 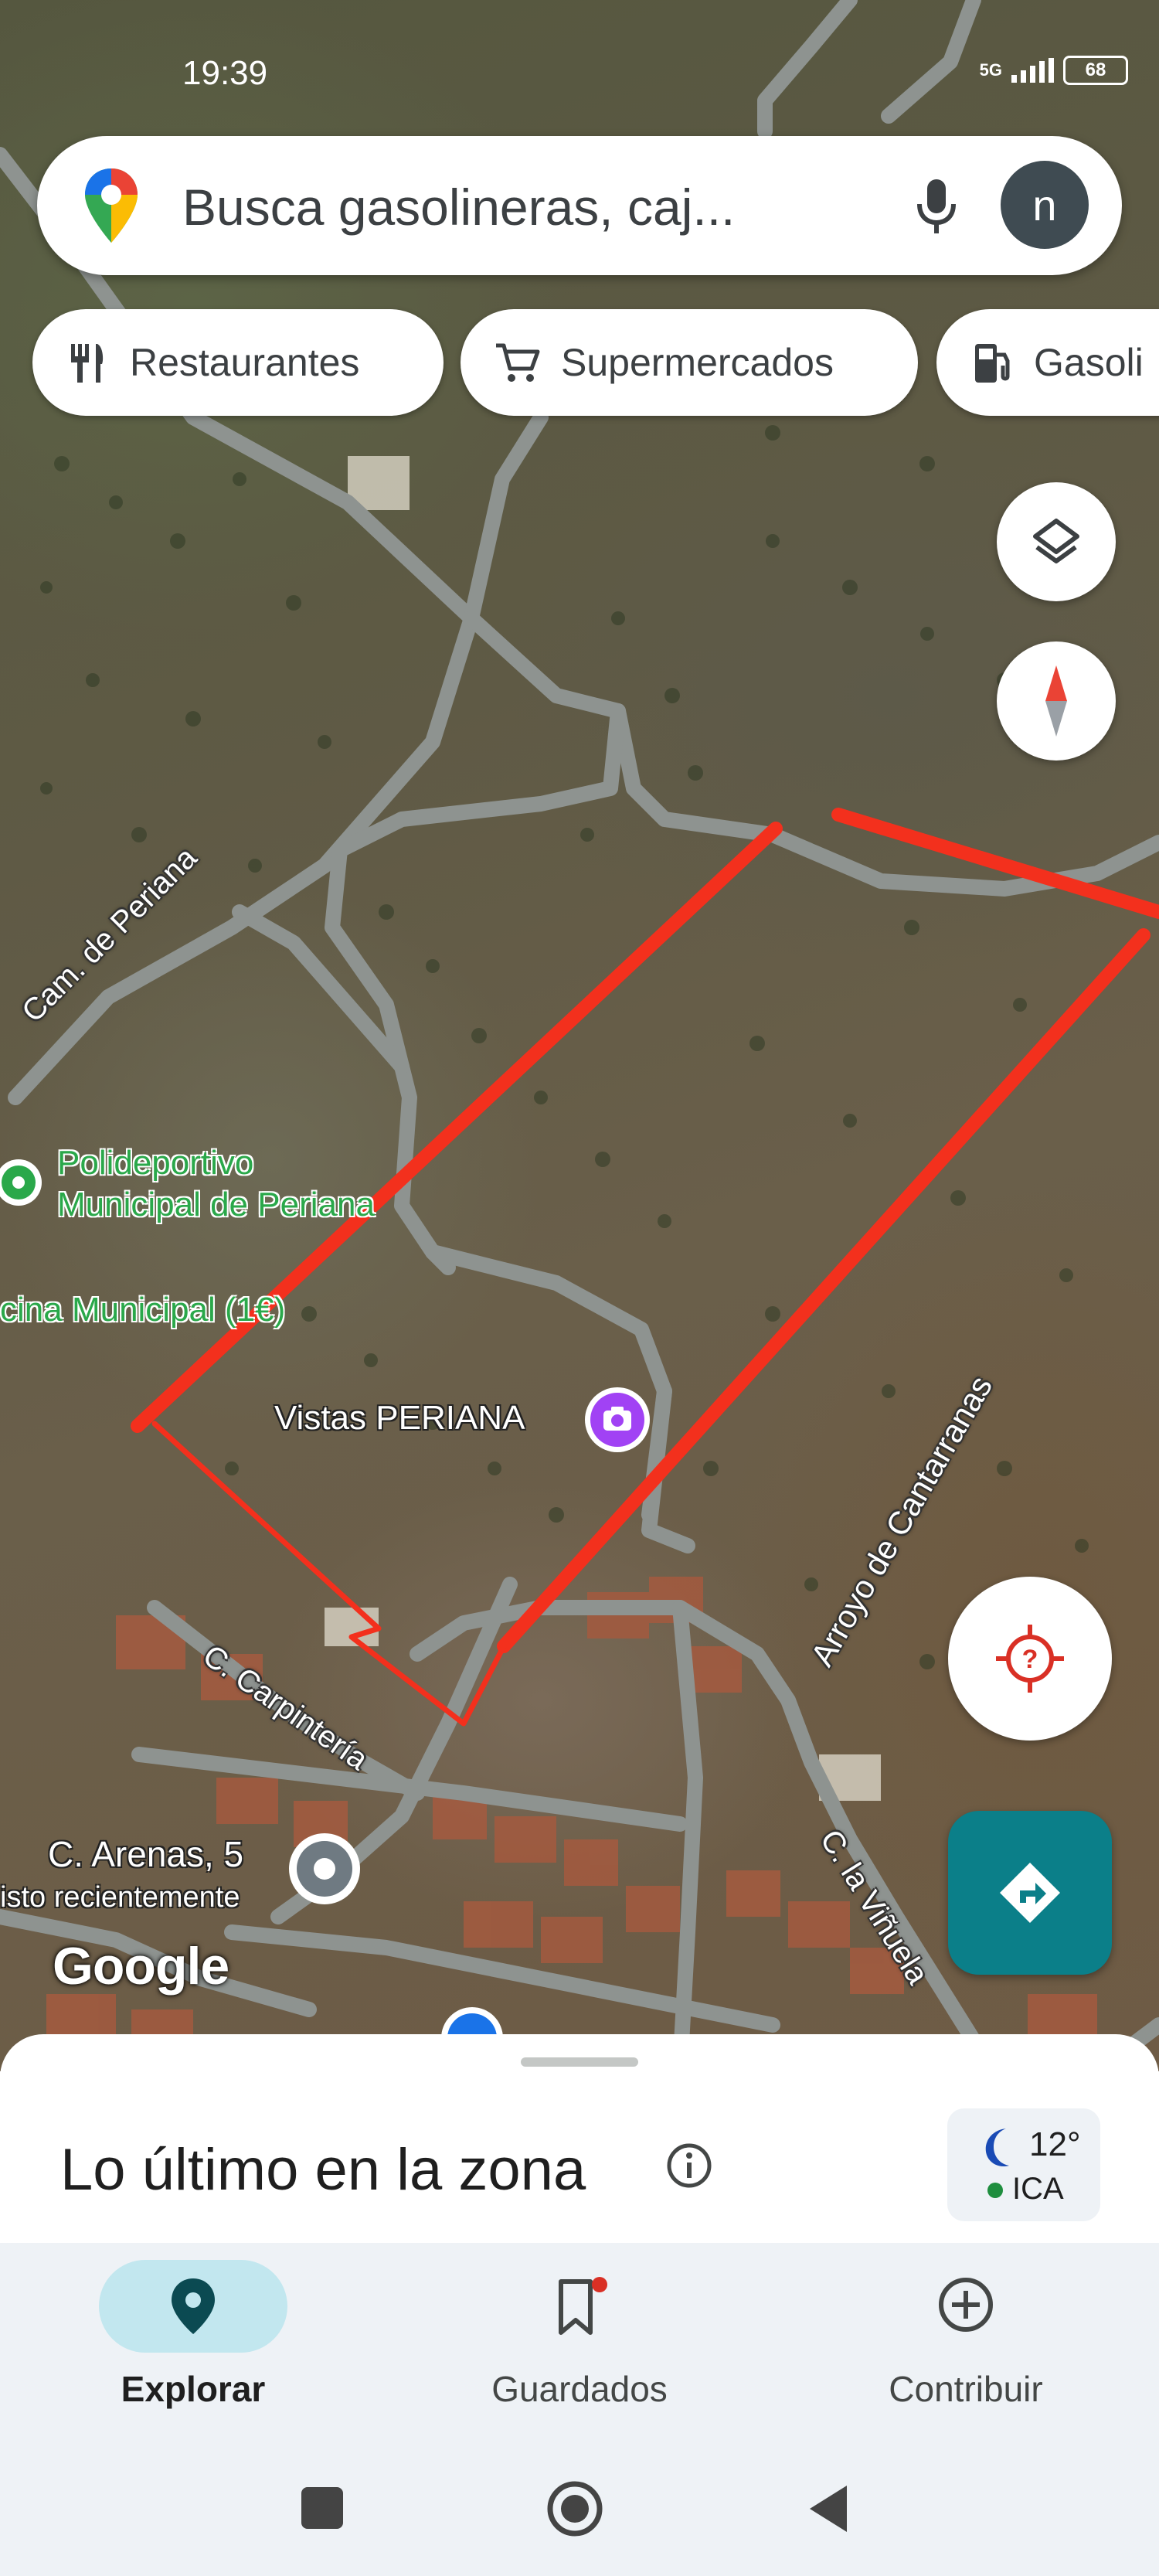 What do you see at coordinates (141, 1967) in the screenshot?
I see `google-logo: Google` at bounding box center [141, 1967].